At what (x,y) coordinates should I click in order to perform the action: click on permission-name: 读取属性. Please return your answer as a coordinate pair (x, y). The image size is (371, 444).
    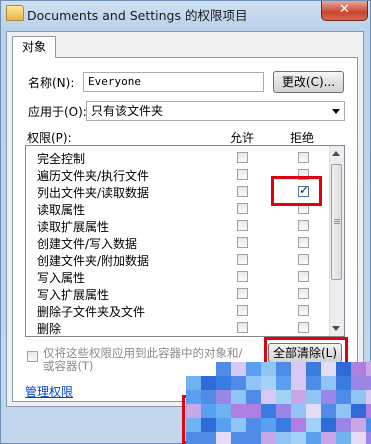
    Looking at the image, I should click on (61, 210).